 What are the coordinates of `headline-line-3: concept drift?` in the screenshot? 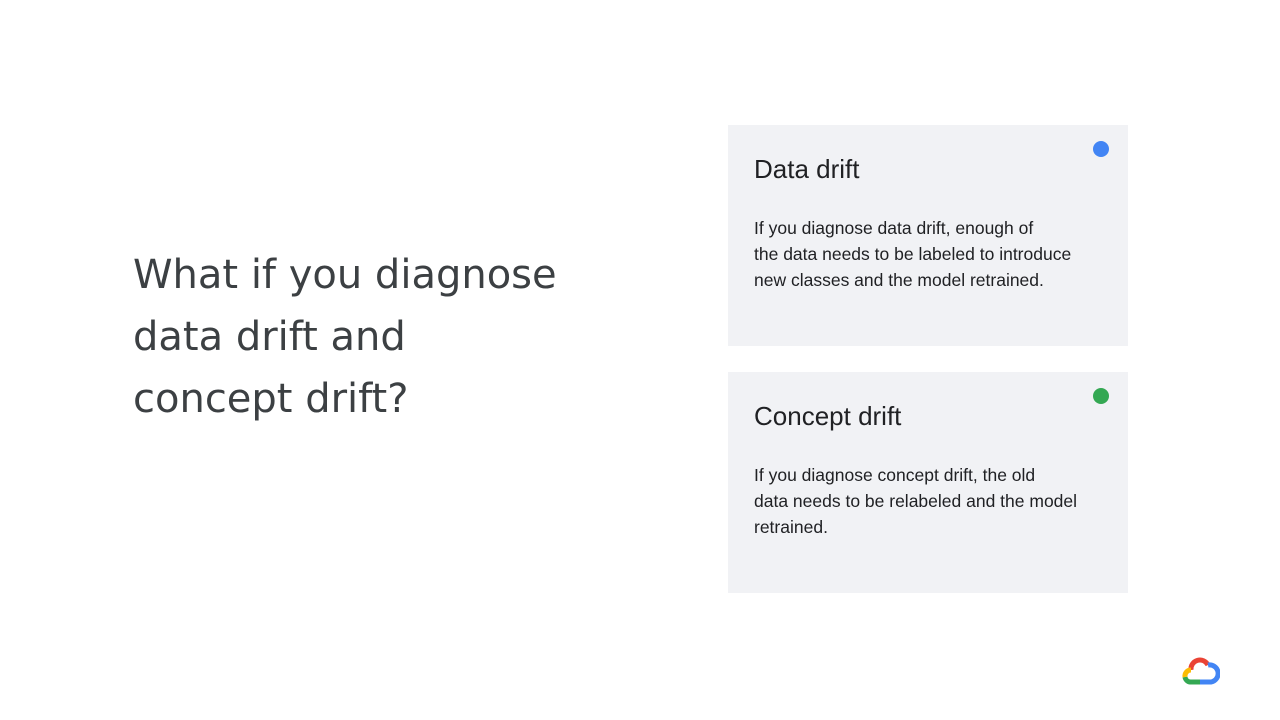 It's located at (271, 399).